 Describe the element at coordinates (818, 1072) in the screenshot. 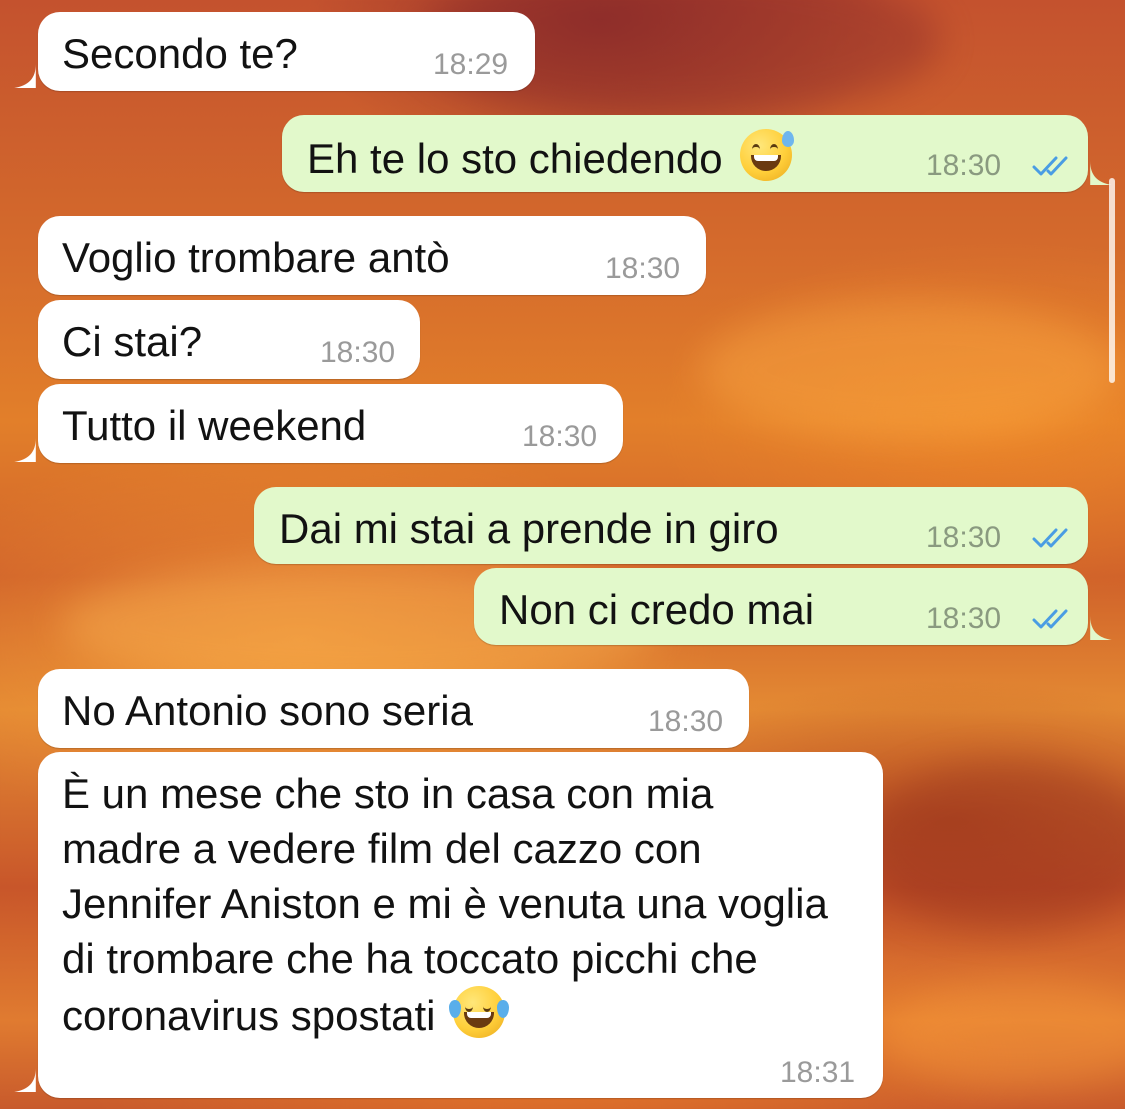

I see `message-timestamp: 18:31` at that location.